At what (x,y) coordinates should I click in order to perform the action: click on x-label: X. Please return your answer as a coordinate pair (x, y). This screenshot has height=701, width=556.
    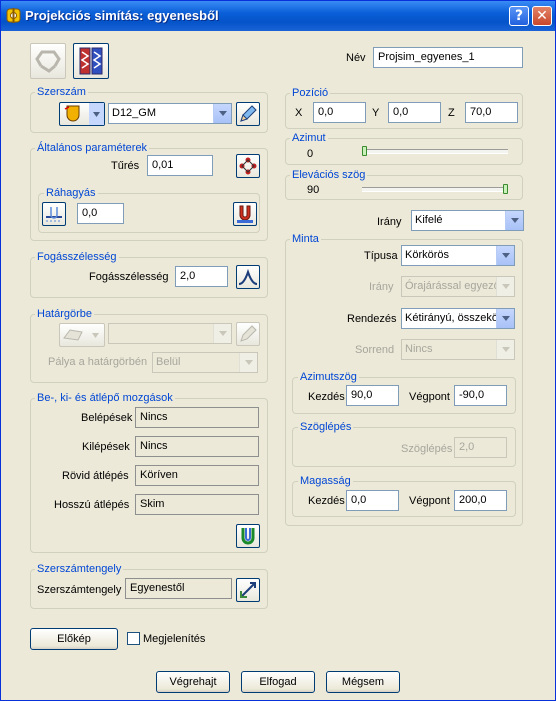
    Looking at the image, I should click on (299, 113).